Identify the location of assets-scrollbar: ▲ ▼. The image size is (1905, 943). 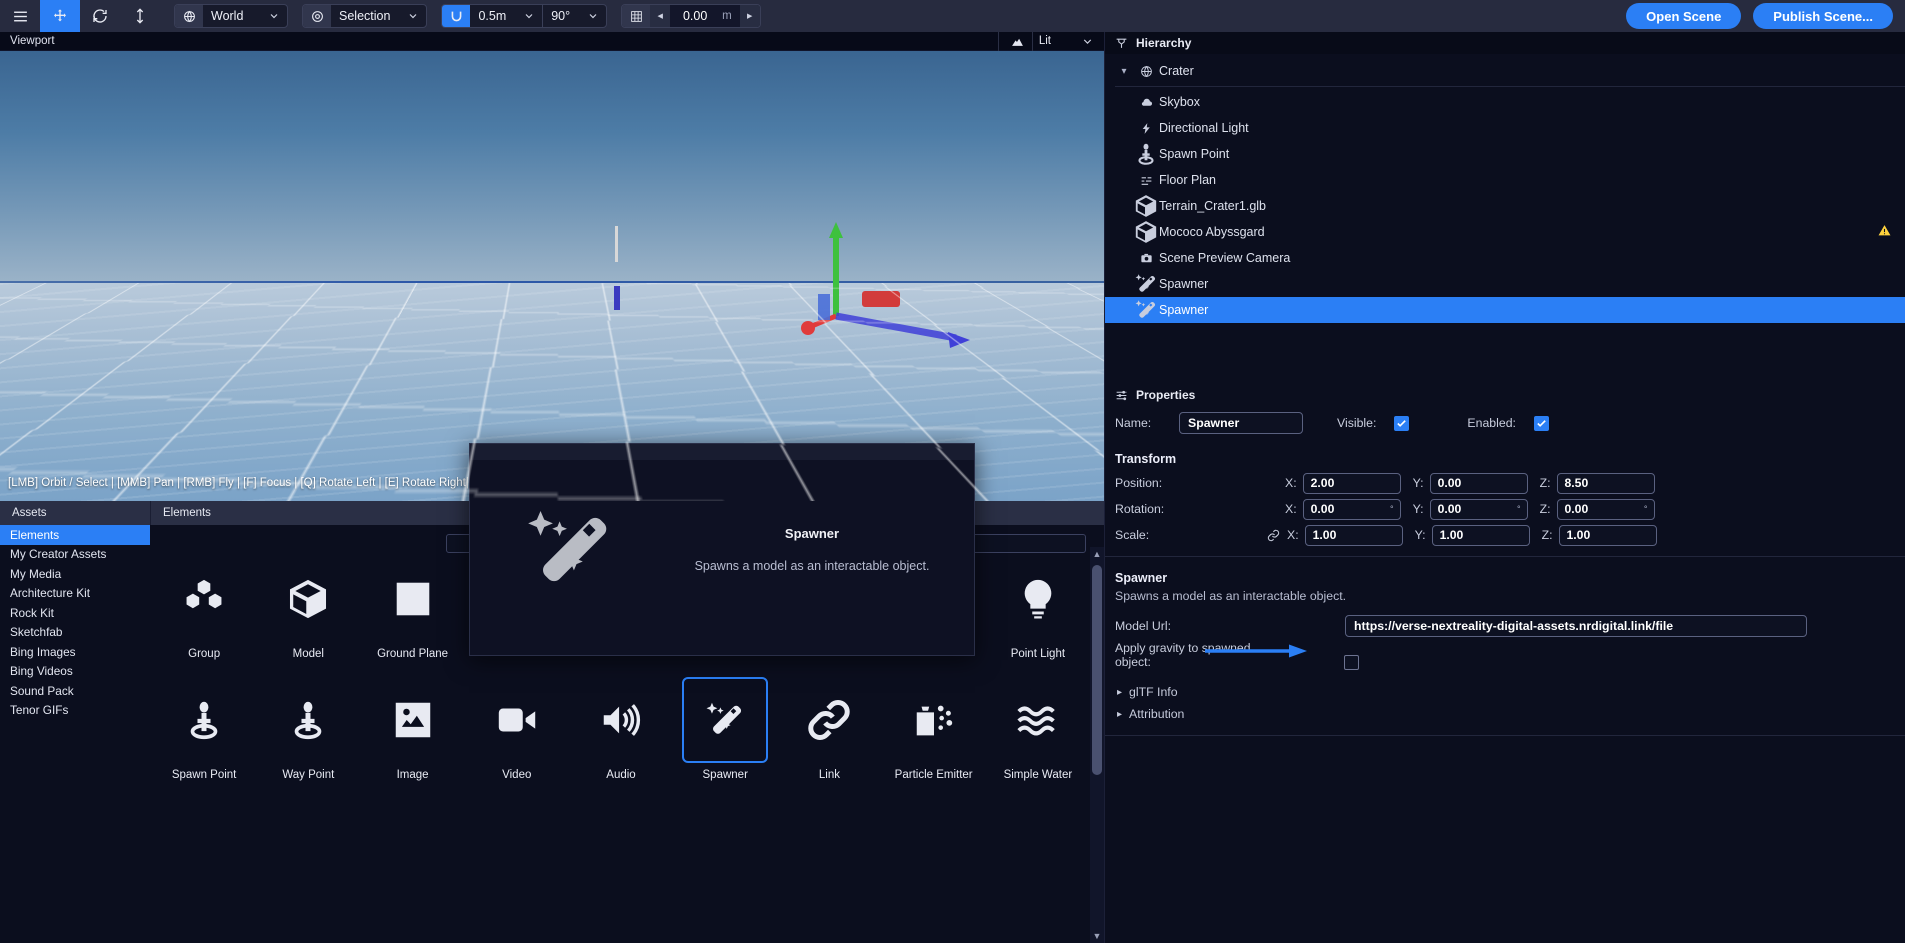
(1097, 745).